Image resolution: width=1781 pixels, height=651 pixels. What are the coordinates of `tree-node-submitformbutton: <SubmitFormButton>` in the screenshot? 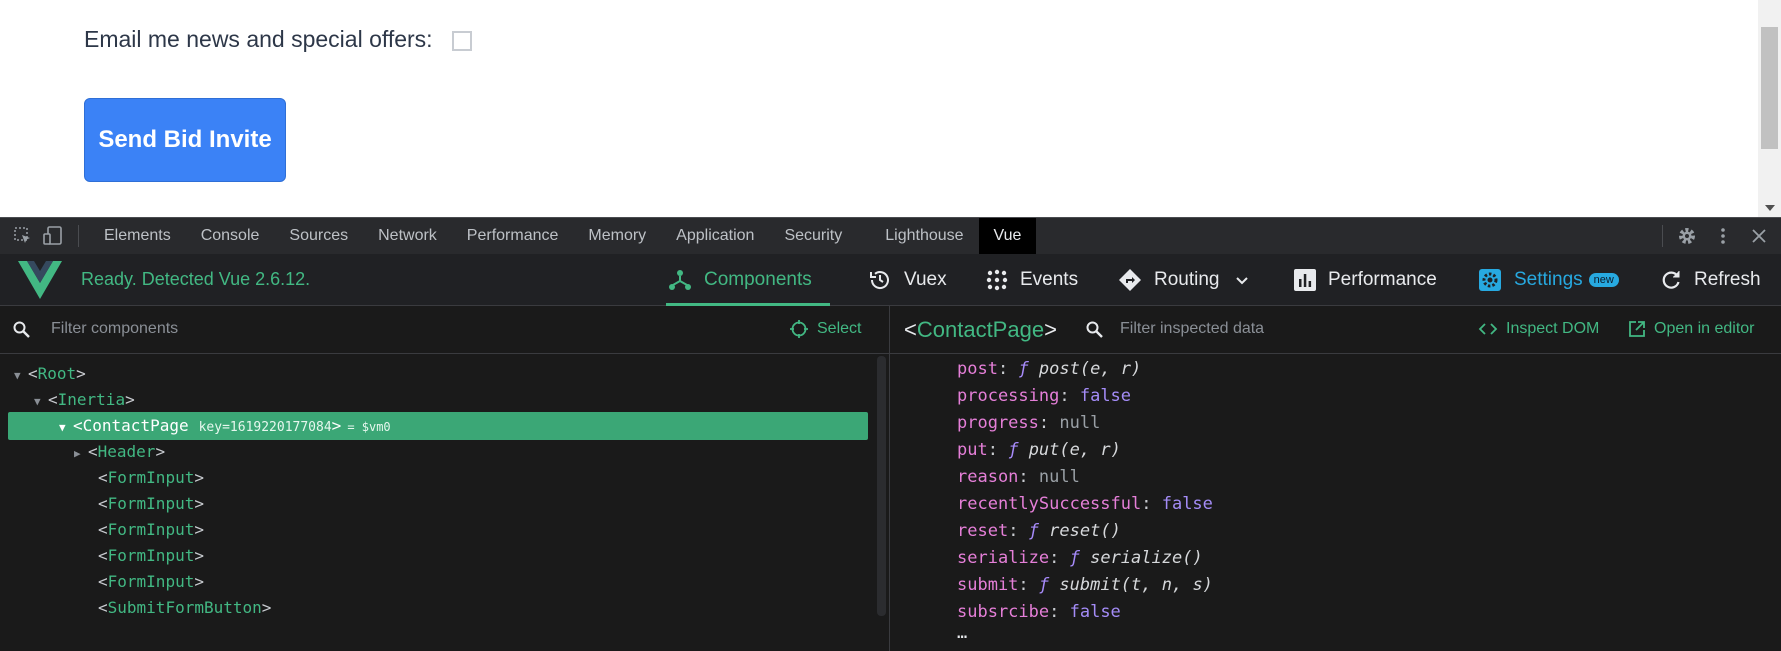 It's located at (184, 608).